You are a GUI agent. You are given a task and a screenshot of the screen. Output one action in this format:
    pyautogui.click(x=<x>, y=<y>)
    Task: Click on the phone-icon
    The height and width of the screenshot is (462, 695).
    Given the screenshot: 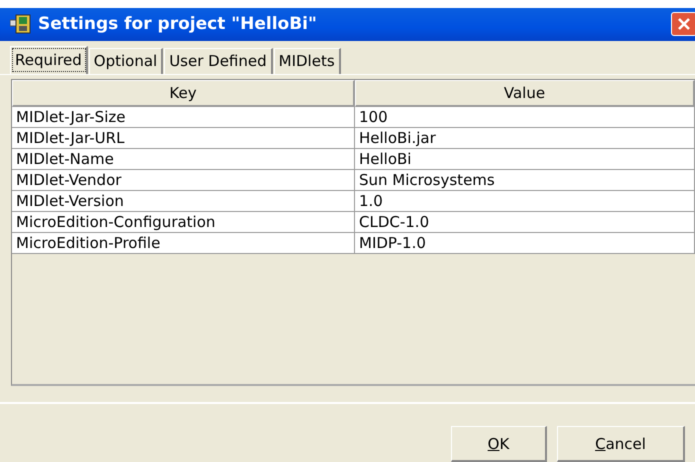 What is the action you would take?
    pyautogui.click(x=21, y=24)
    